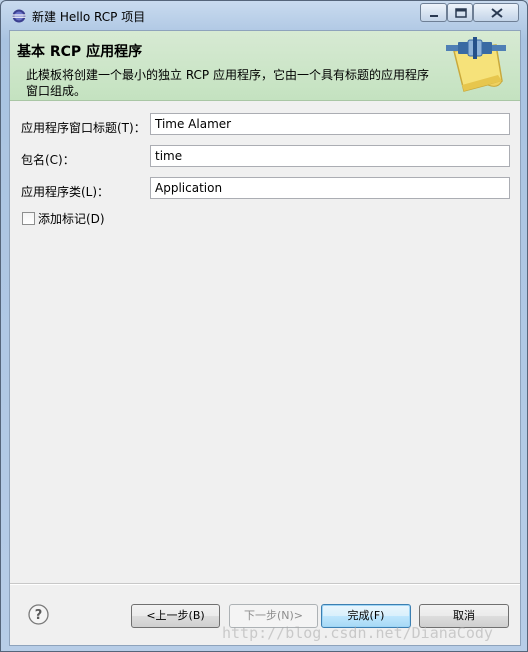  What do you see at coordinates (19, 16) in the screenshot?
I see `eclipse-icon` at bounding box center [19, 16].